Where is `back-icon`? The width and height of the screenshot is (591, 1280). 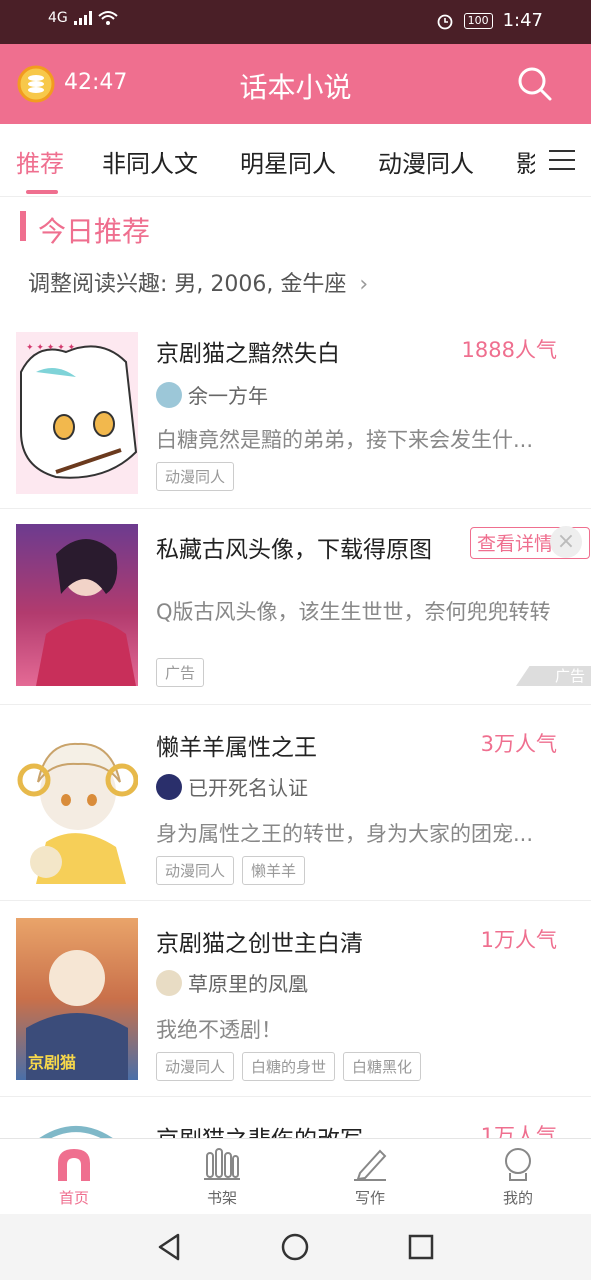 back-icon is located at coordinates (169, 1247).